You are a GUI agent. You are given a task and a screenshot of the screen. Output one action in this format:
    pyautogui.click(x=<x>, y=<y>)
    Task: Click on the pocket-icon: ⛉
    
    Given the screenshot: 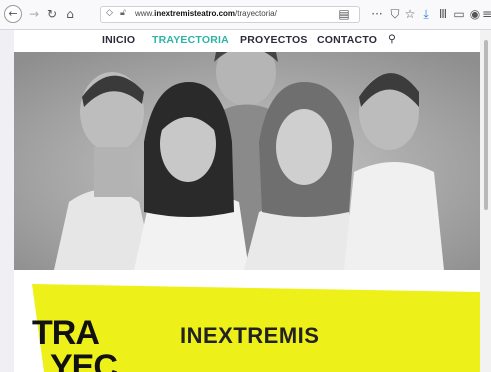 What is the action you would take?
    pyautogui.click(x=395, y=14)
    